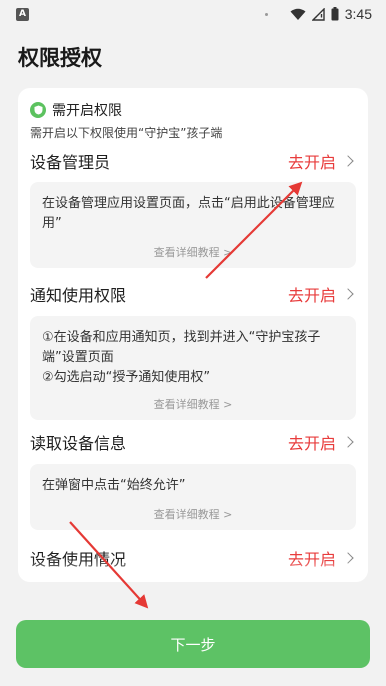 The image size is (386, 686). I want to click on next-step-button: 下一步, so click(193, 644).